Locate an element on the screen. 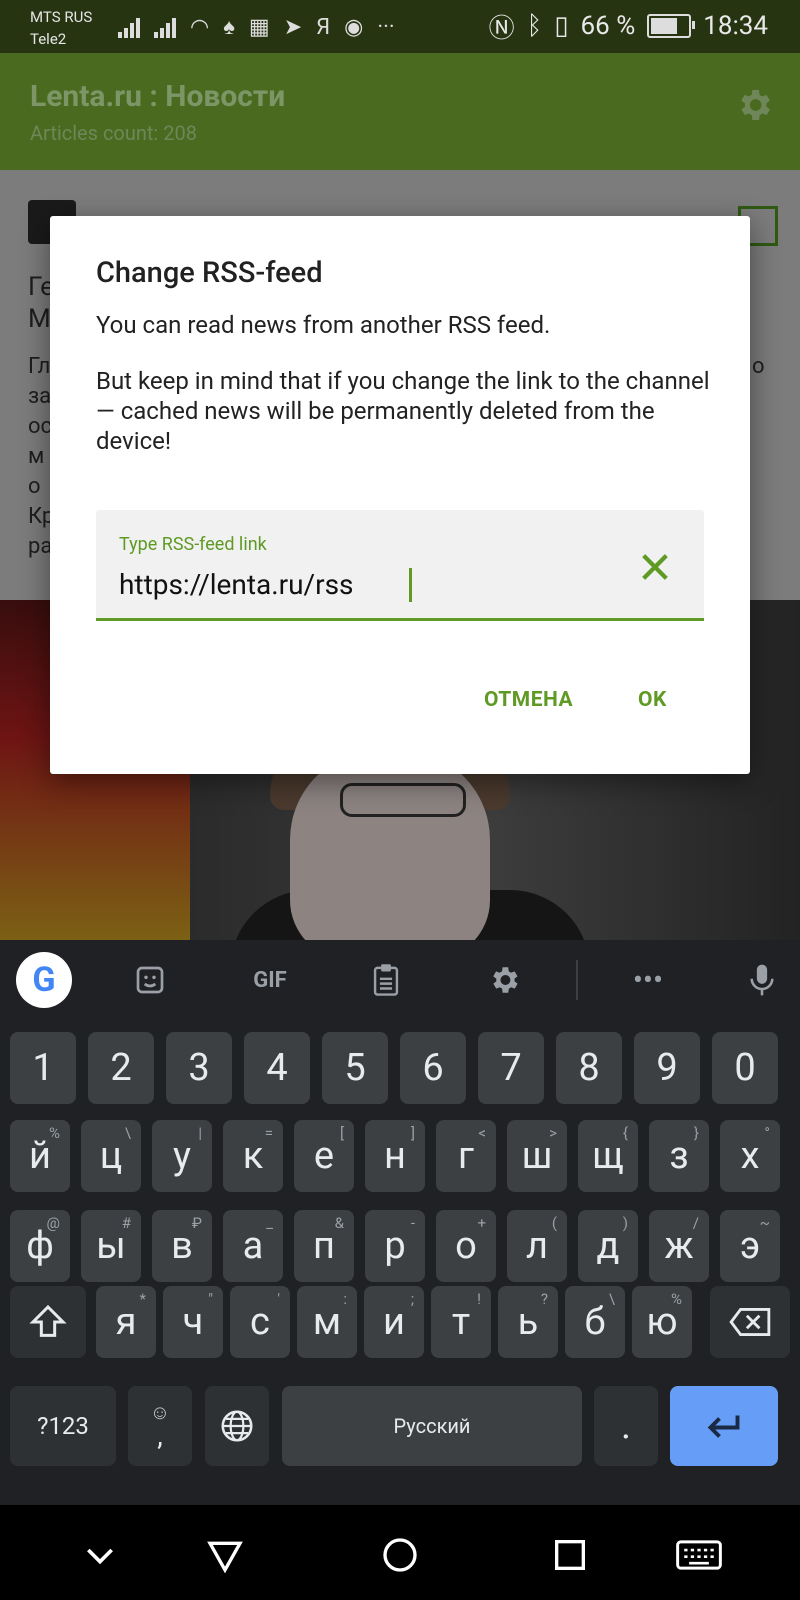  back-icon is located at coordinates (225, 1555).